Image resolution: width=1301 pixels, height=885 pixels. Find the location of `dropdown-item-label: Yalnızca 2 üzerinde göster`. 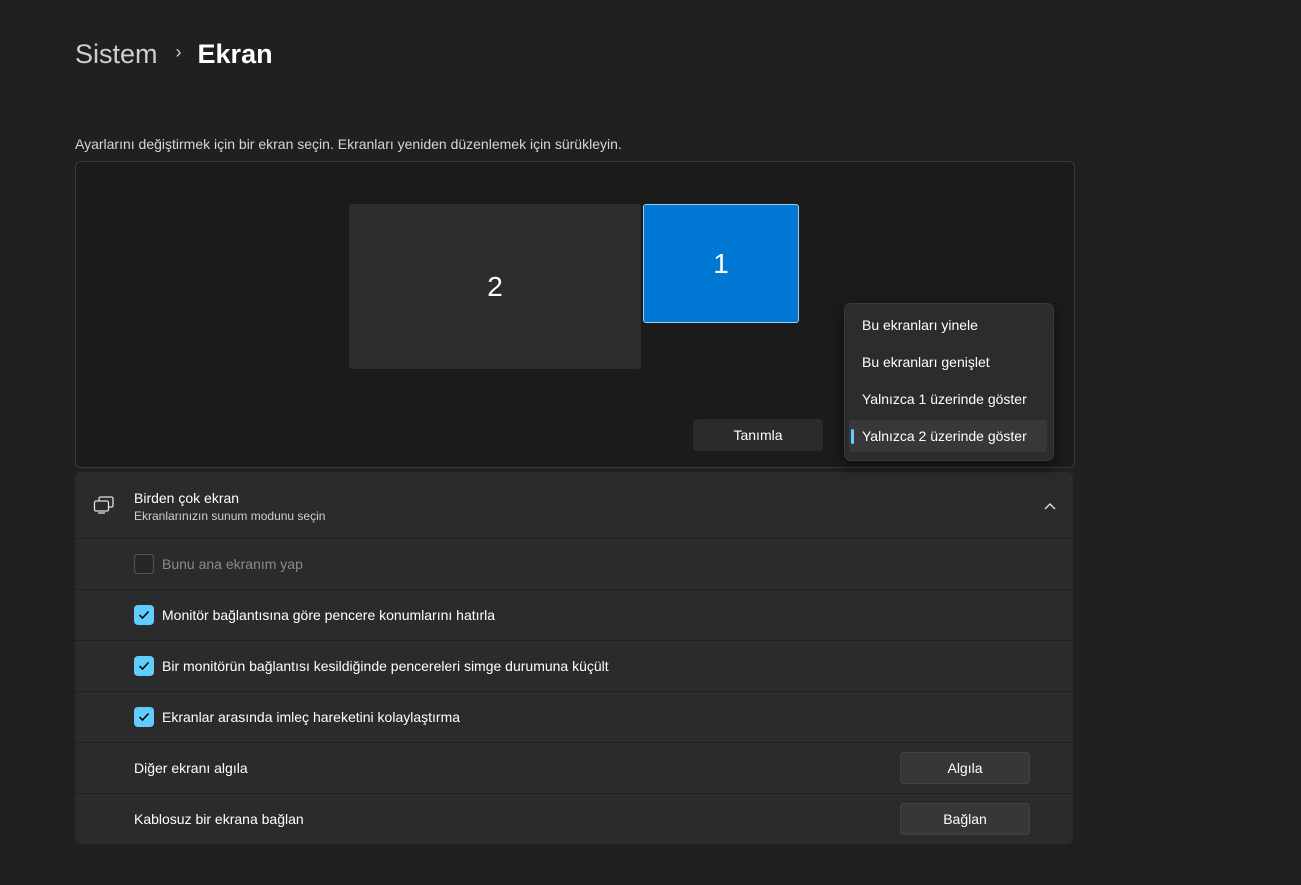

dropdown-item-label: Yalnızca 2 üzerinde göster is located at coordinates (944, 436).